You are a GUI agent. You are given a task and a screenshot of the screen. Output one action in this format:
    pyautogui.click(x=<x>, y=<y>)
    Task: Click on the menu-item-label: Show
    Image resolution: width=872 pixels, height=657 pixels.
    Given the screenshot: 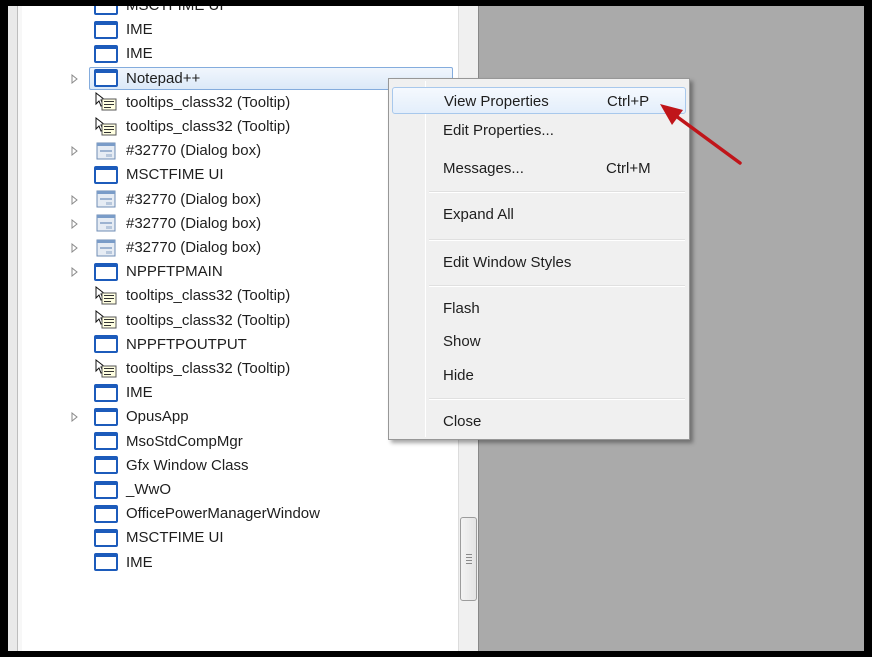 What is the action you would take?
    pyautogui.click(x=462, y=341)
    